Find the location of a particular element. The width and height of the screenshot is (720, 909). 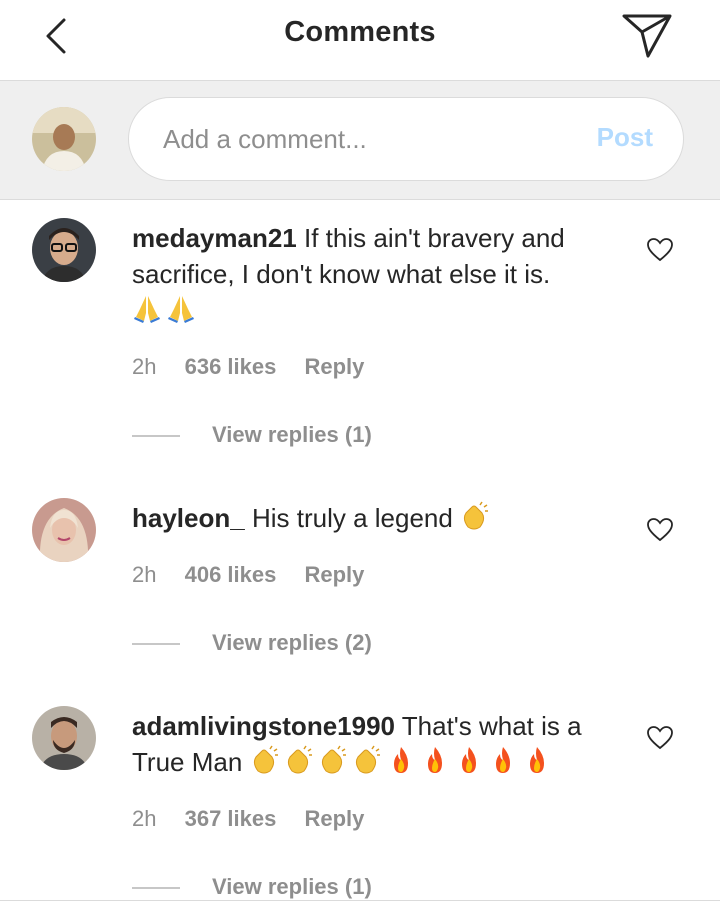

post-button: Post is located at coordinates (625, 137).